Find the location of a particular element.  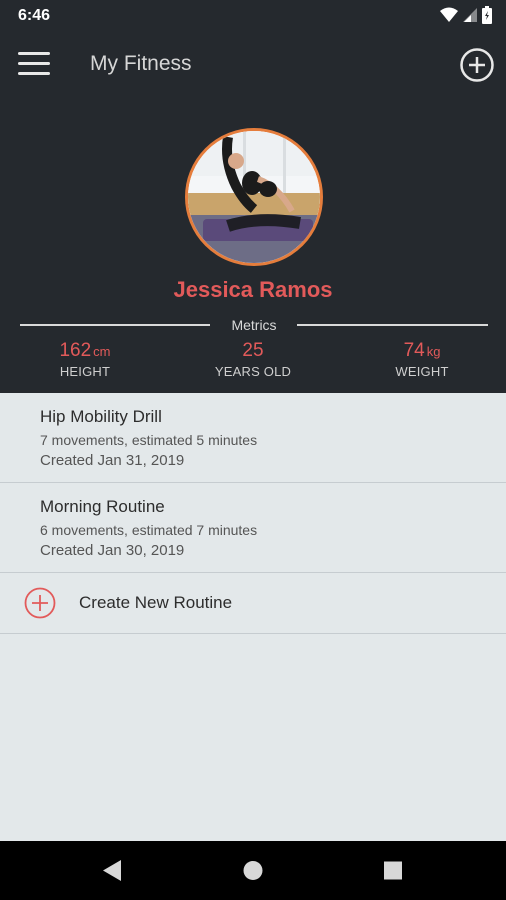

avatar is located at coordinates (254, 197).